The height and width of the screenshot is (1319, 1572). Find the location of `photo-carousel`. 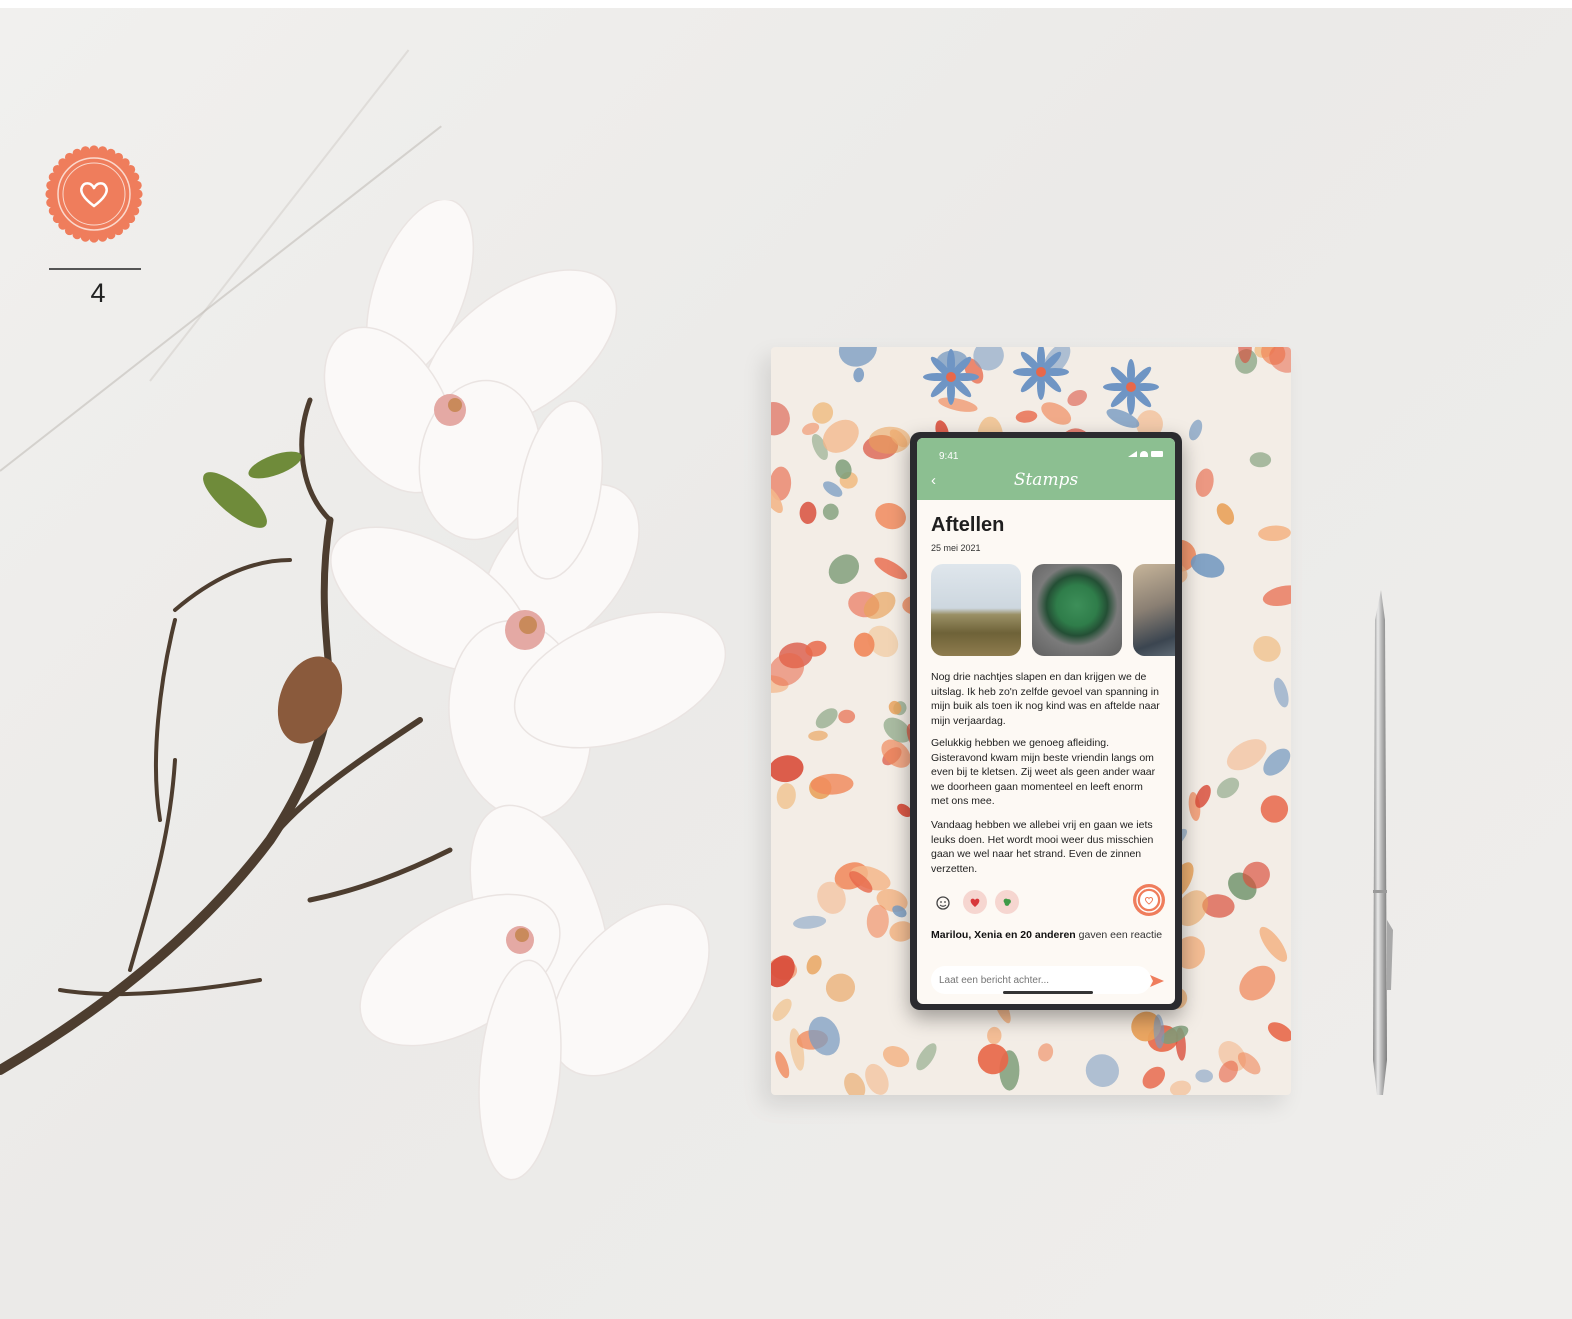

photo-carousel is located at coordinates (1053, 610).